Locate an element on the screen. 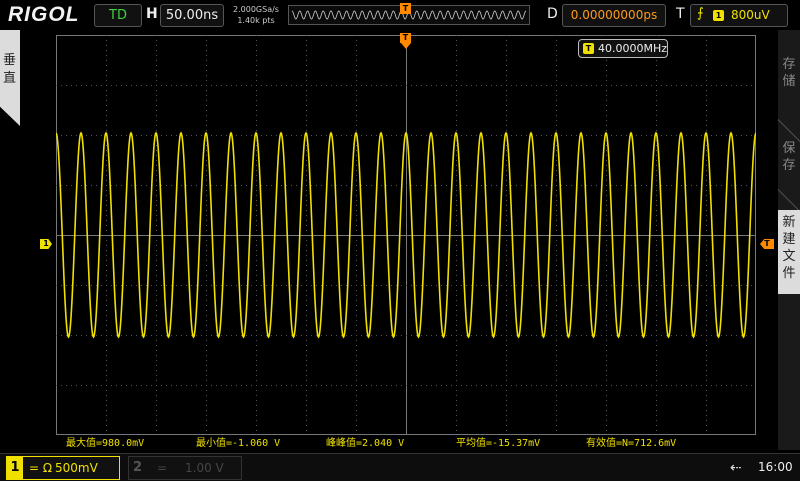  usb-icon: ⇠ is located at coordinates (736, 468).